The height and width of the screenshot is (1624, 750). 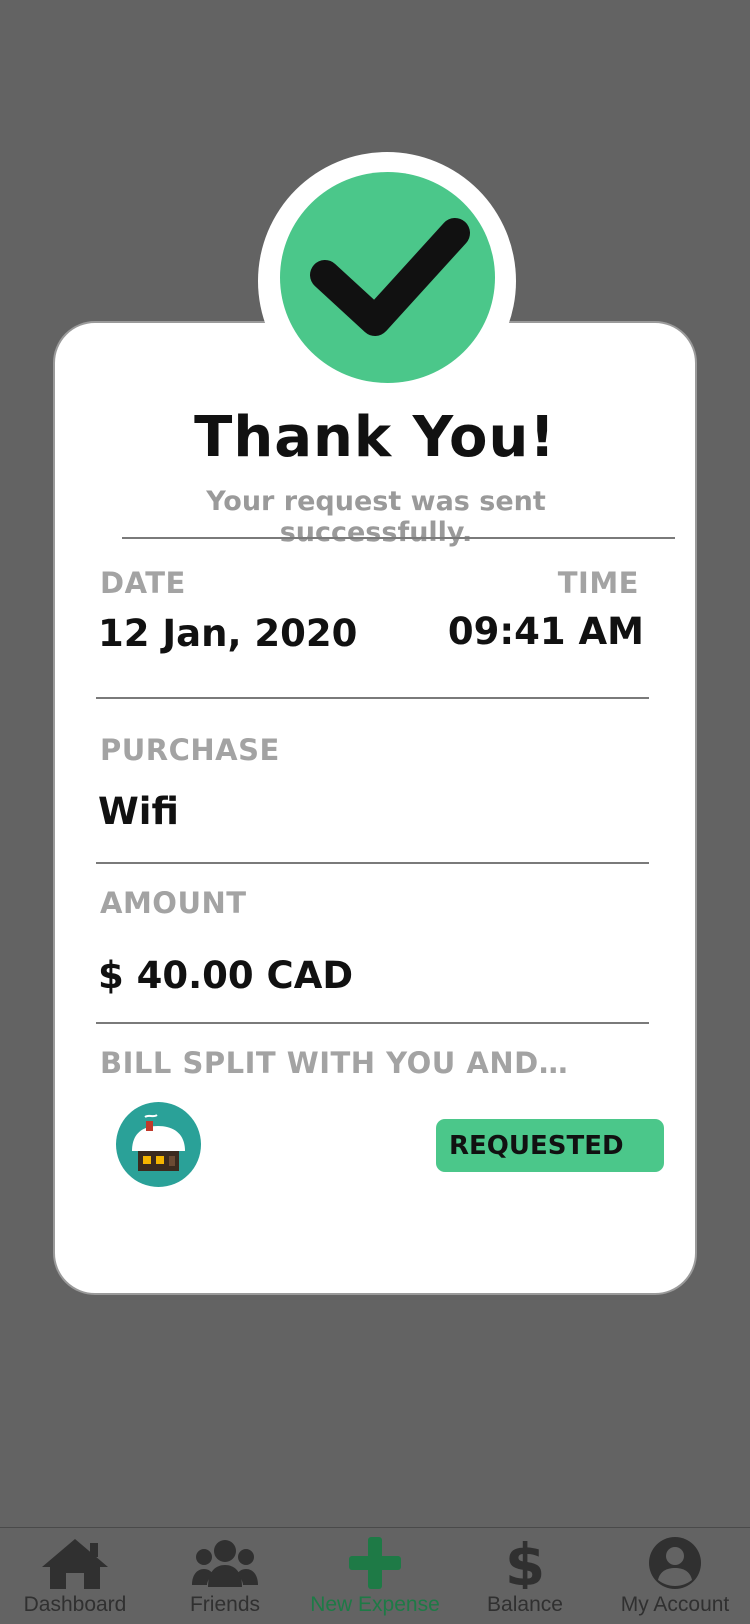 I want to click on friends-icon, so click(x=225, y=1563).